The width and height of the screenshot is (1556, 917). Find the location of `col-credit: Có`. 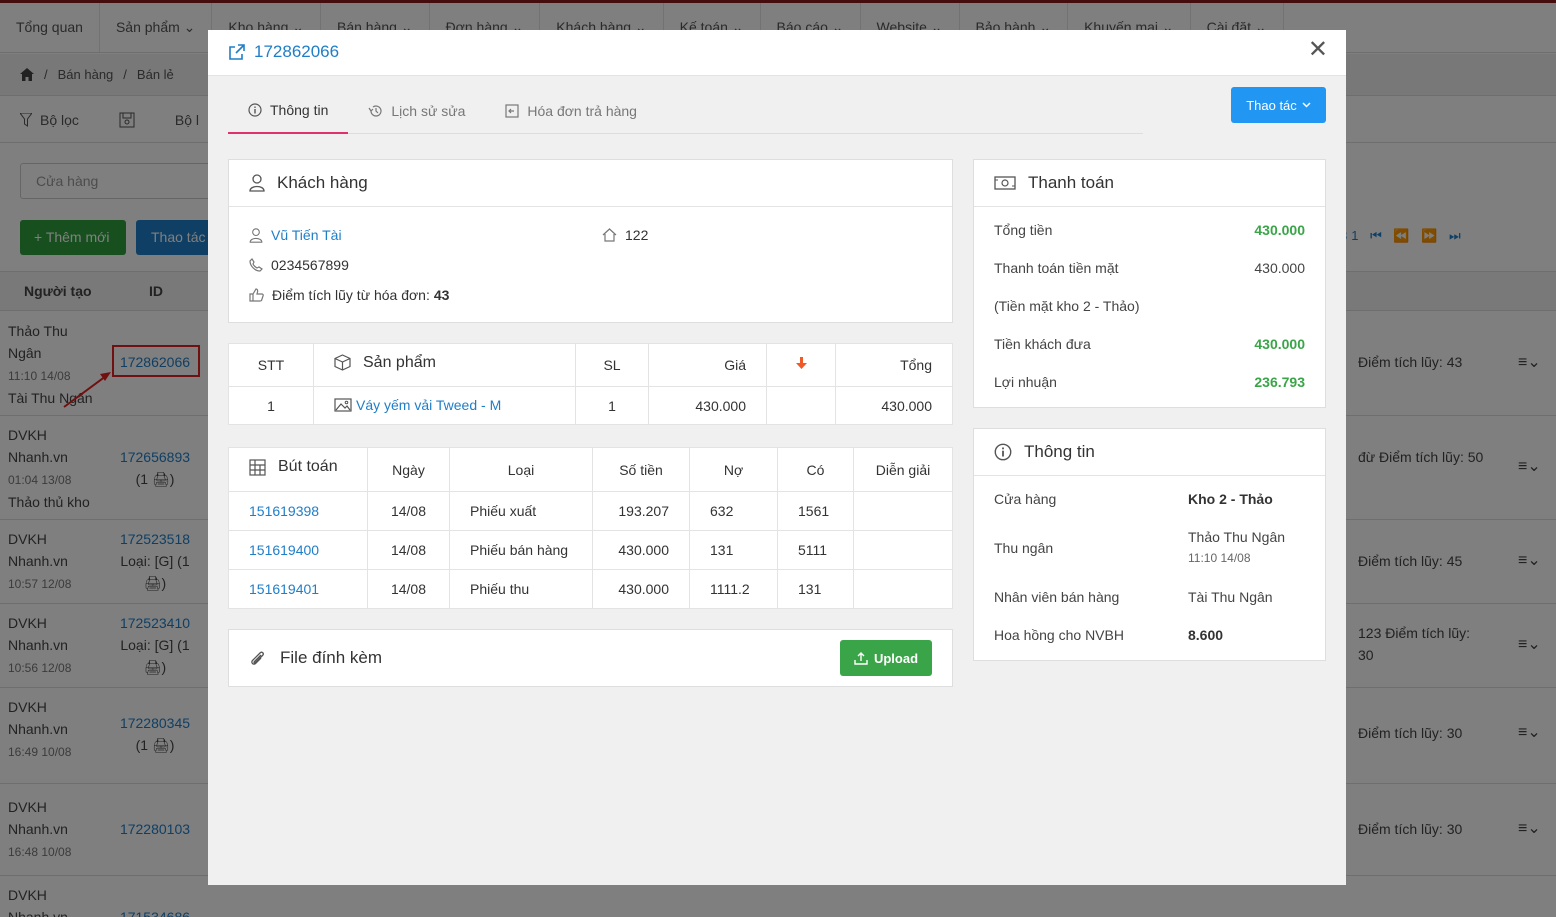

col-credit: Có is located at coordinates (815, 469).